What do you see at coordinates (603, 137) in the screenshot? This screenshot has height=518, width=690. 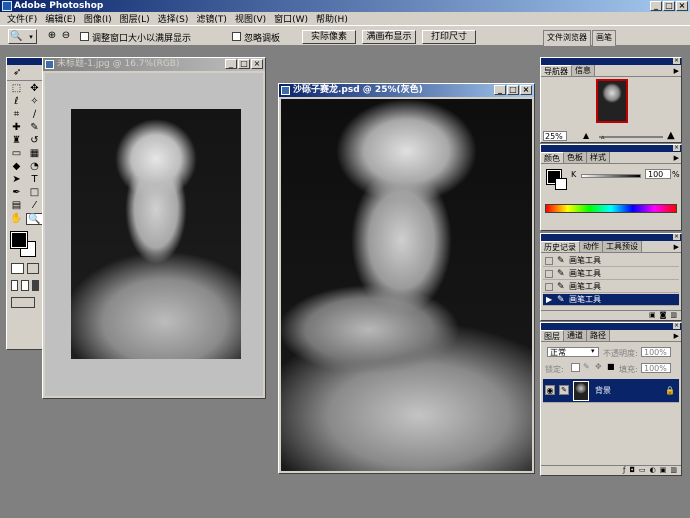 I see `slider-handle-icon: ▵` at bounding box center [603, 137].